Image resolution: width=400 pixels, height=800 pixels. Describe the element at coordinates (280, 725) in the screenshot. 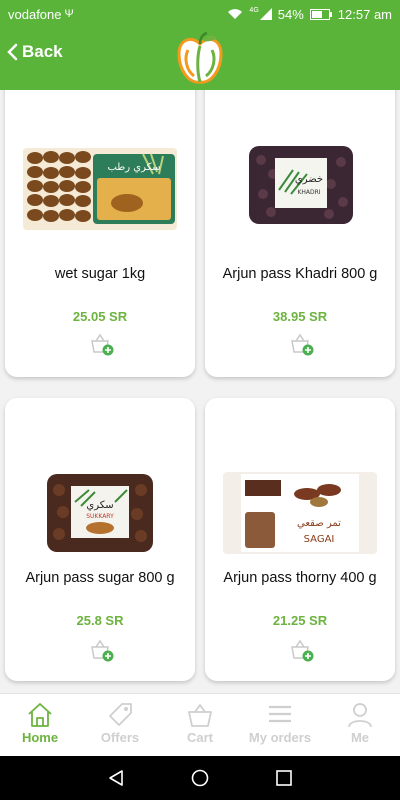

I see `nav-my-orders: My orders` at that location.